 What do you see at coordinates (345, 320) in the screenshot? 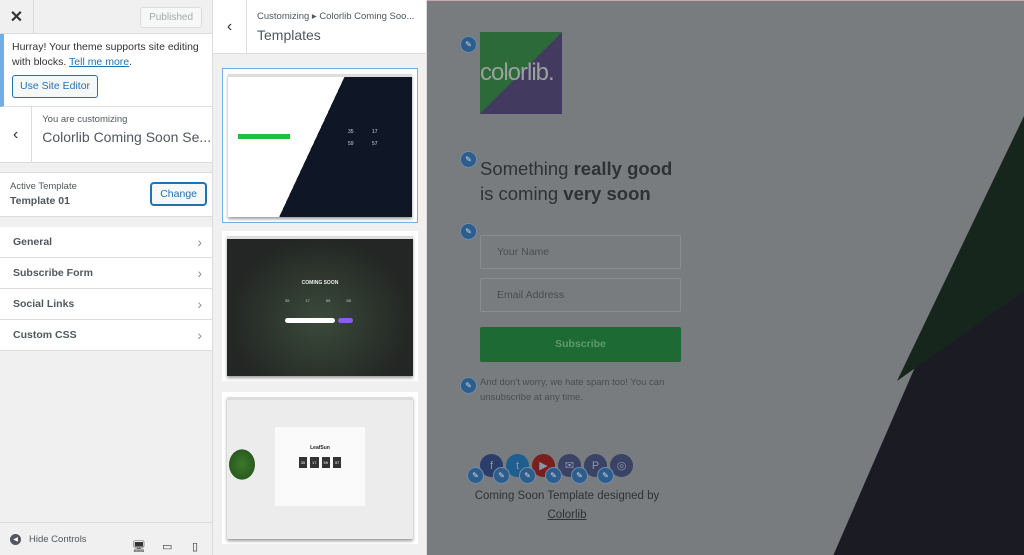
I see `thumb-button` at bounding box center [345, 320].